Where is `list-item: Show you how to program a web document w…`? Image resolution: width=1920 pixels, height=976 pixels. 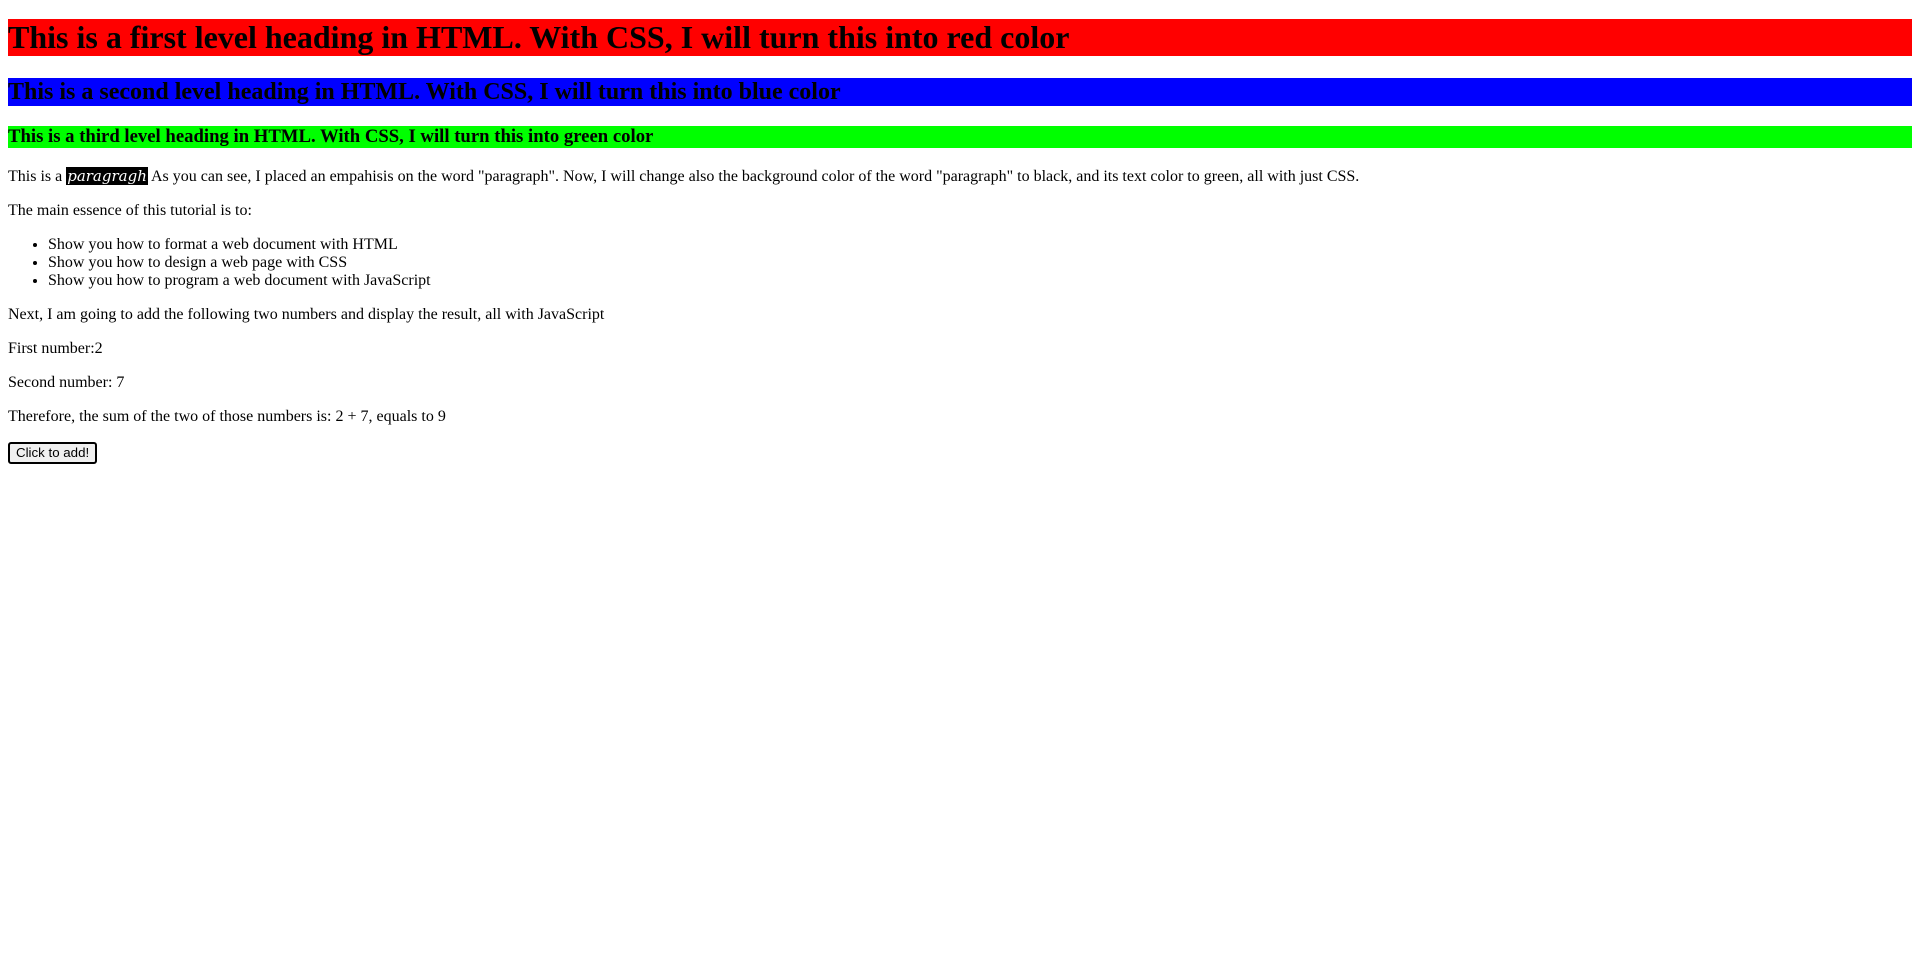
list-item: Show you how to program a web document w… is located at coordinates (980, 281).